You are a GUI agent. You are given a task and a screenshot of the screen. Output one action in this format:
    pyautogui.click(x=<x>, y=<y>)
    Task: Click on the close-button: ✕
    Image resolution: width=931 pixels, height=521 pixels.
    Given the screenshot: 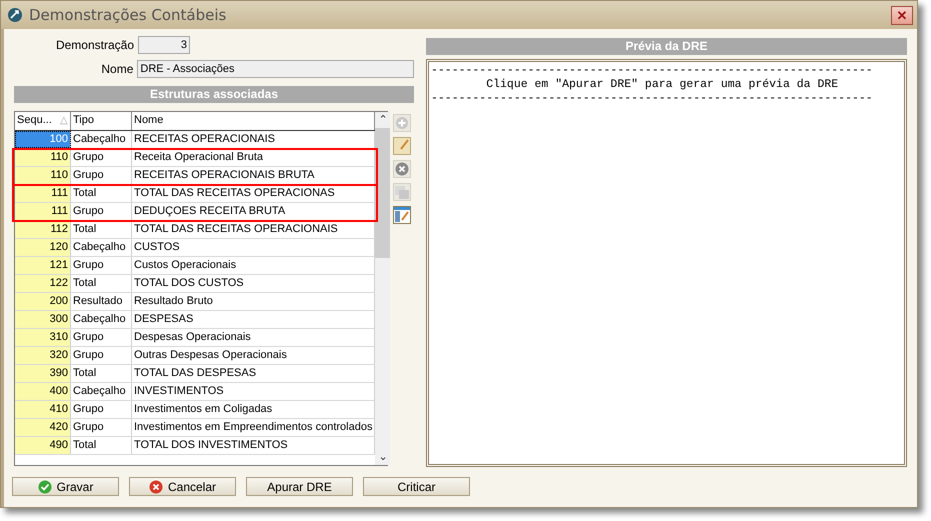 What is the action you would take?
    pyautogui.click(x=902, y=15)
    